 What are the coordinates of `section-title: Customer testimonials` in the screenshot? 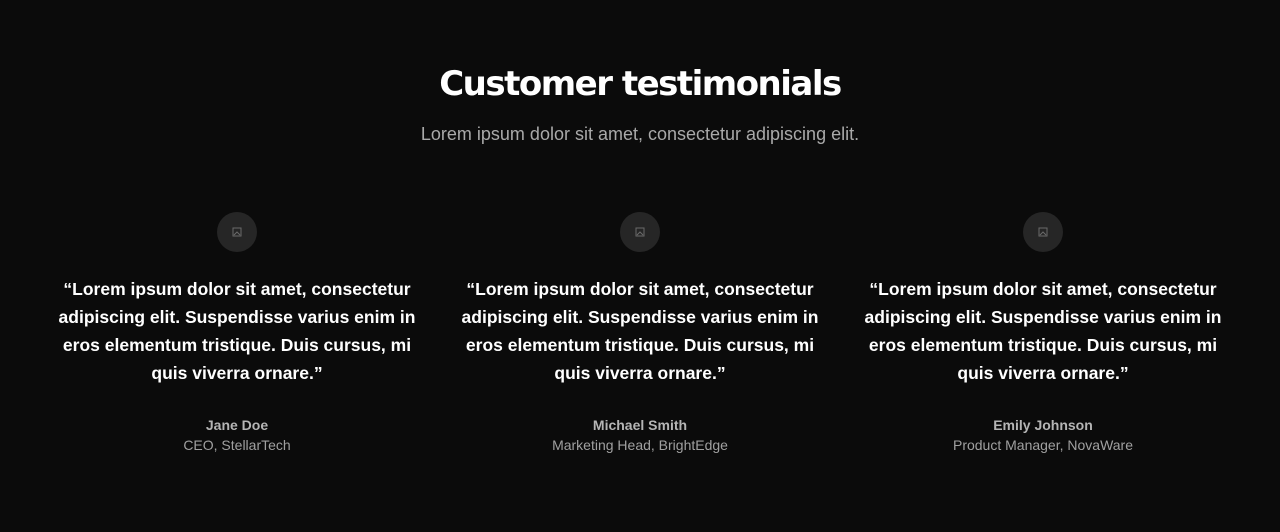 It's located at (640, 84).